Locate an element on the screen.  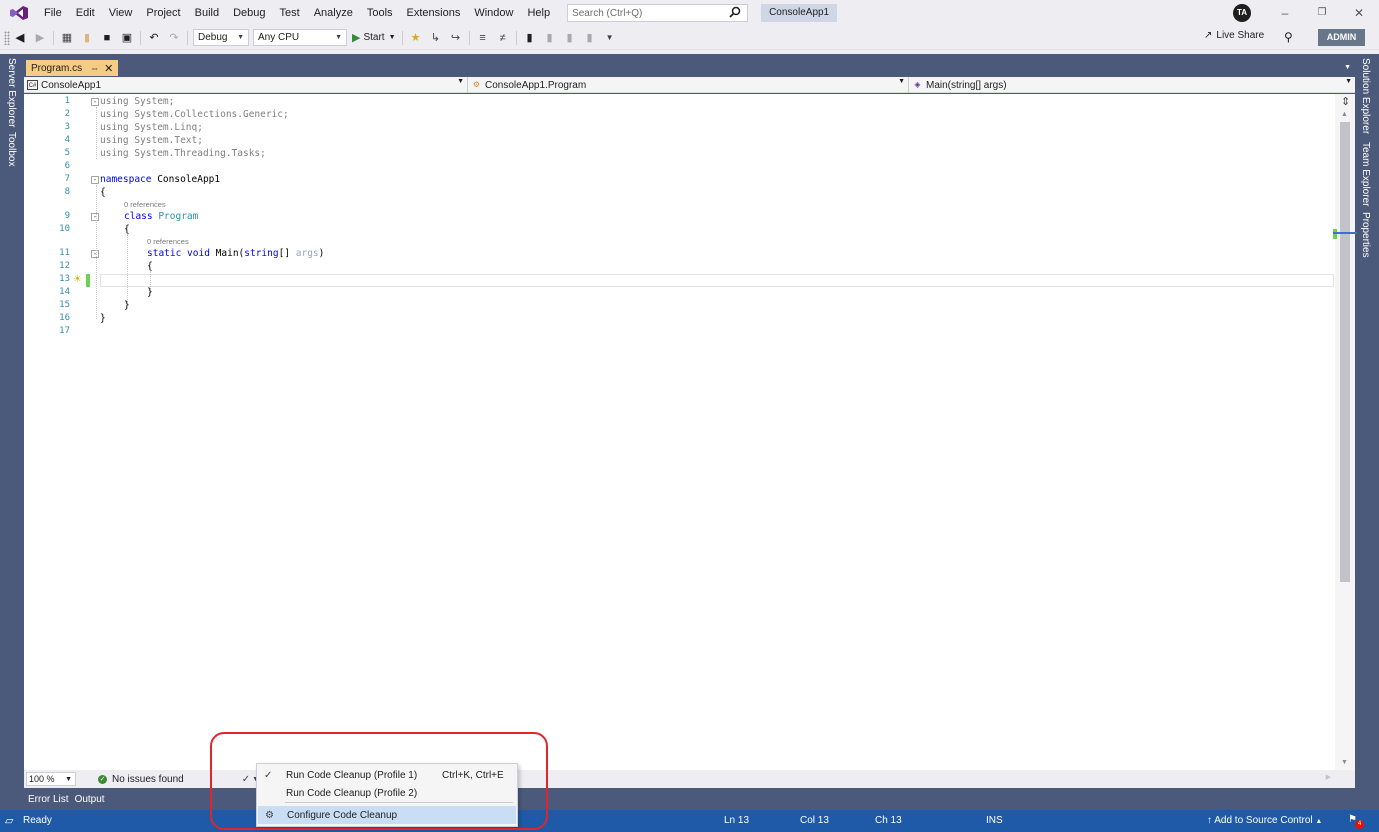
team-explorer-tab: Team Explorer is located at coordinates (1365, 174).